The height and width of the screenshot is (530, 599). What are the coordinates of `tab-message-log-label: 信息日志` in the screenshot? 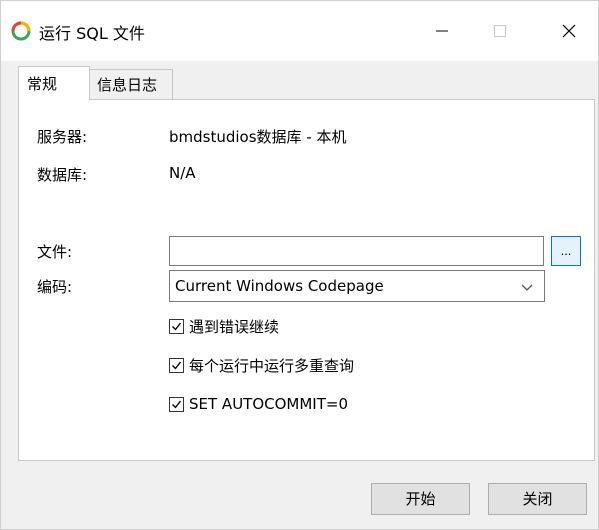 It's located at (127, 85).